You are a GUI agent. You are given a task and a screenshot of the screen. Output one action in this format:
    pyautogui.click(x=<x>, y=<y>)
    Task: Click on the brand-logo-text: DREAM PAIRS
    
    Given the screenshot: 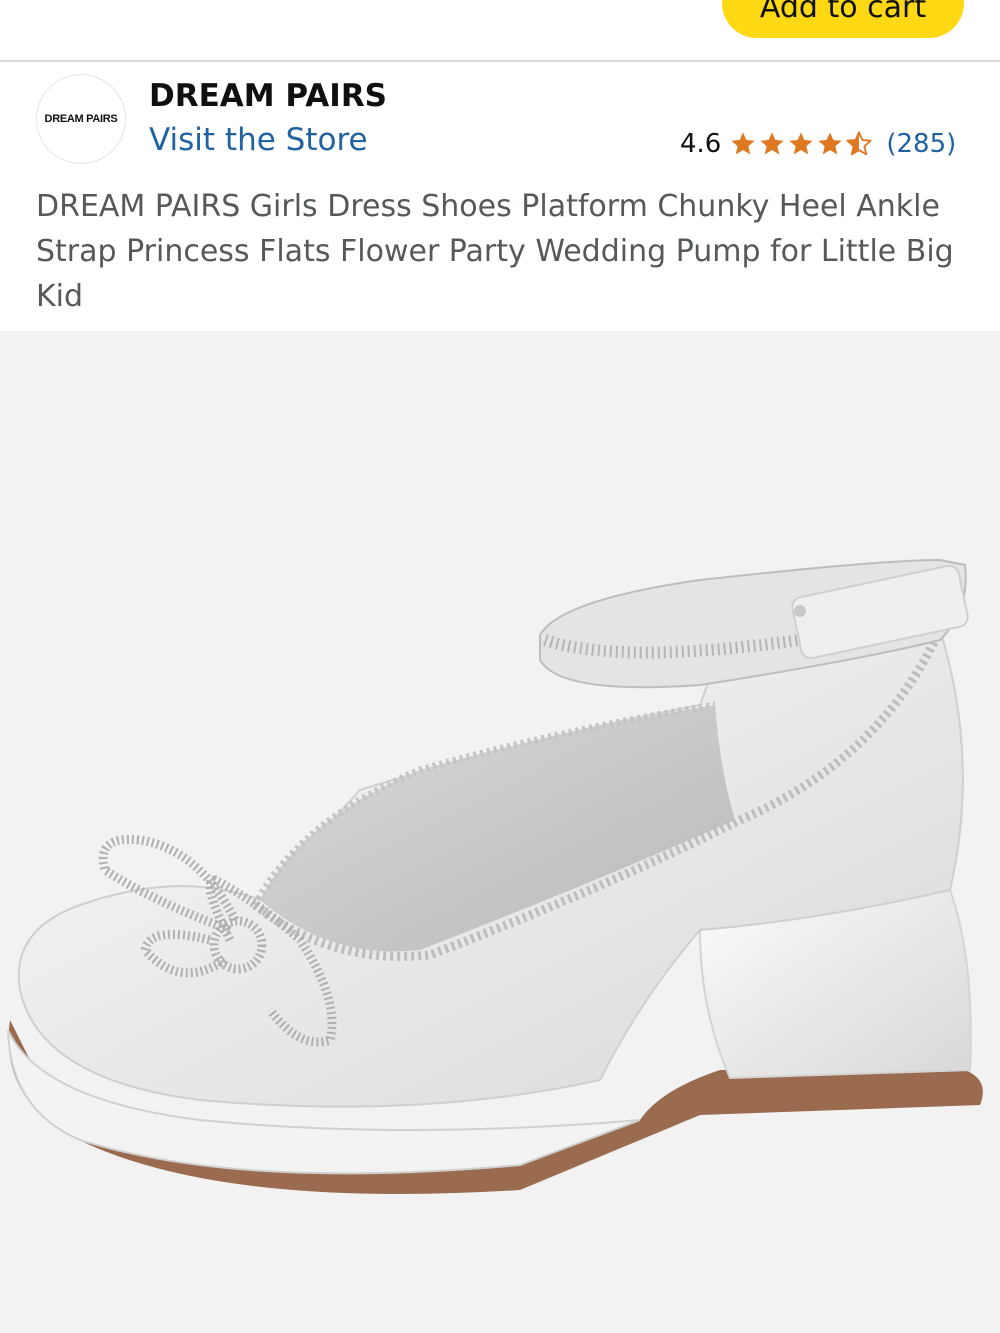 What is the action you would take?
    pyautogui.click(x=81, y=119)
    